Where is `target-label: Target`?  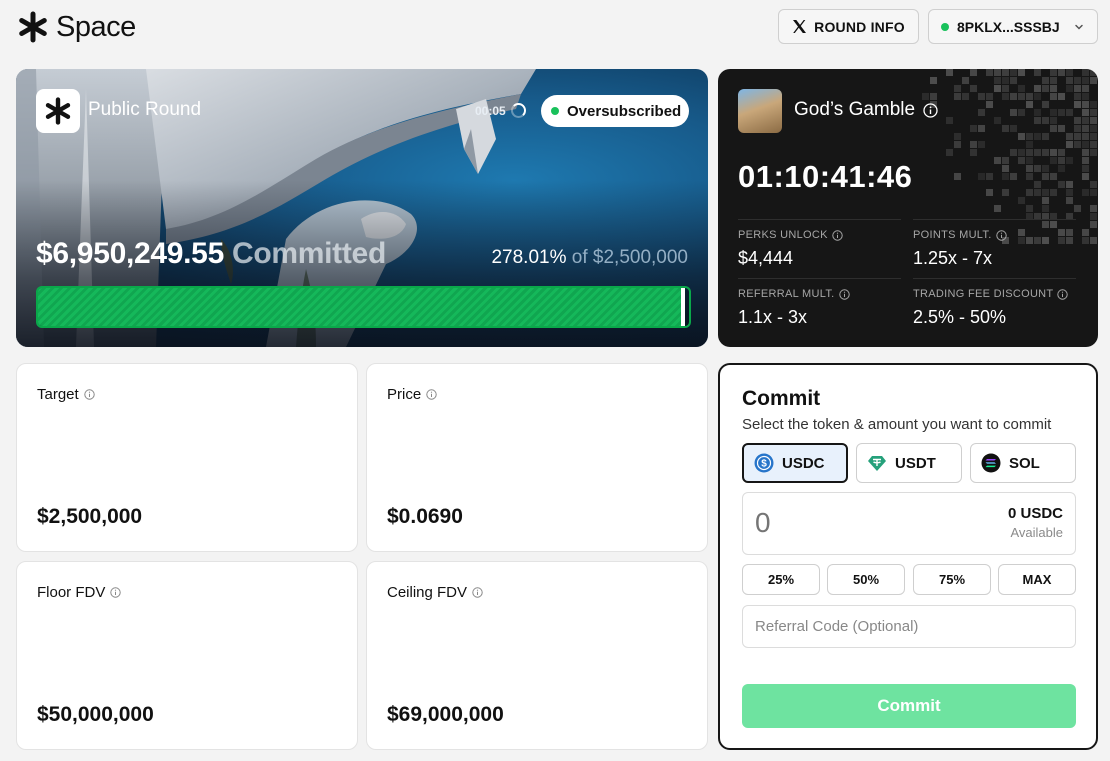 target-label: Target is located at coordinates (66, 394).